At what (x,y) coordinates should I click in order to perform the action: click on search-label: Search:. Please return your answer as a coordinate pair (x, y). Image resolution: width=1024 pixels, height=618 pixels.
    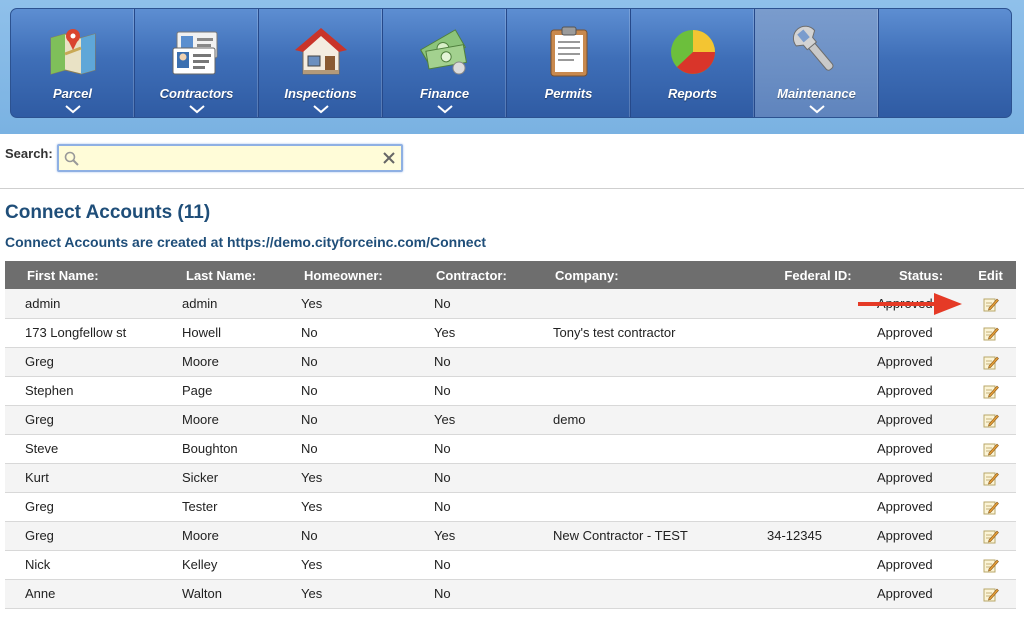
    Looking at the image, I should click on (29, 153).